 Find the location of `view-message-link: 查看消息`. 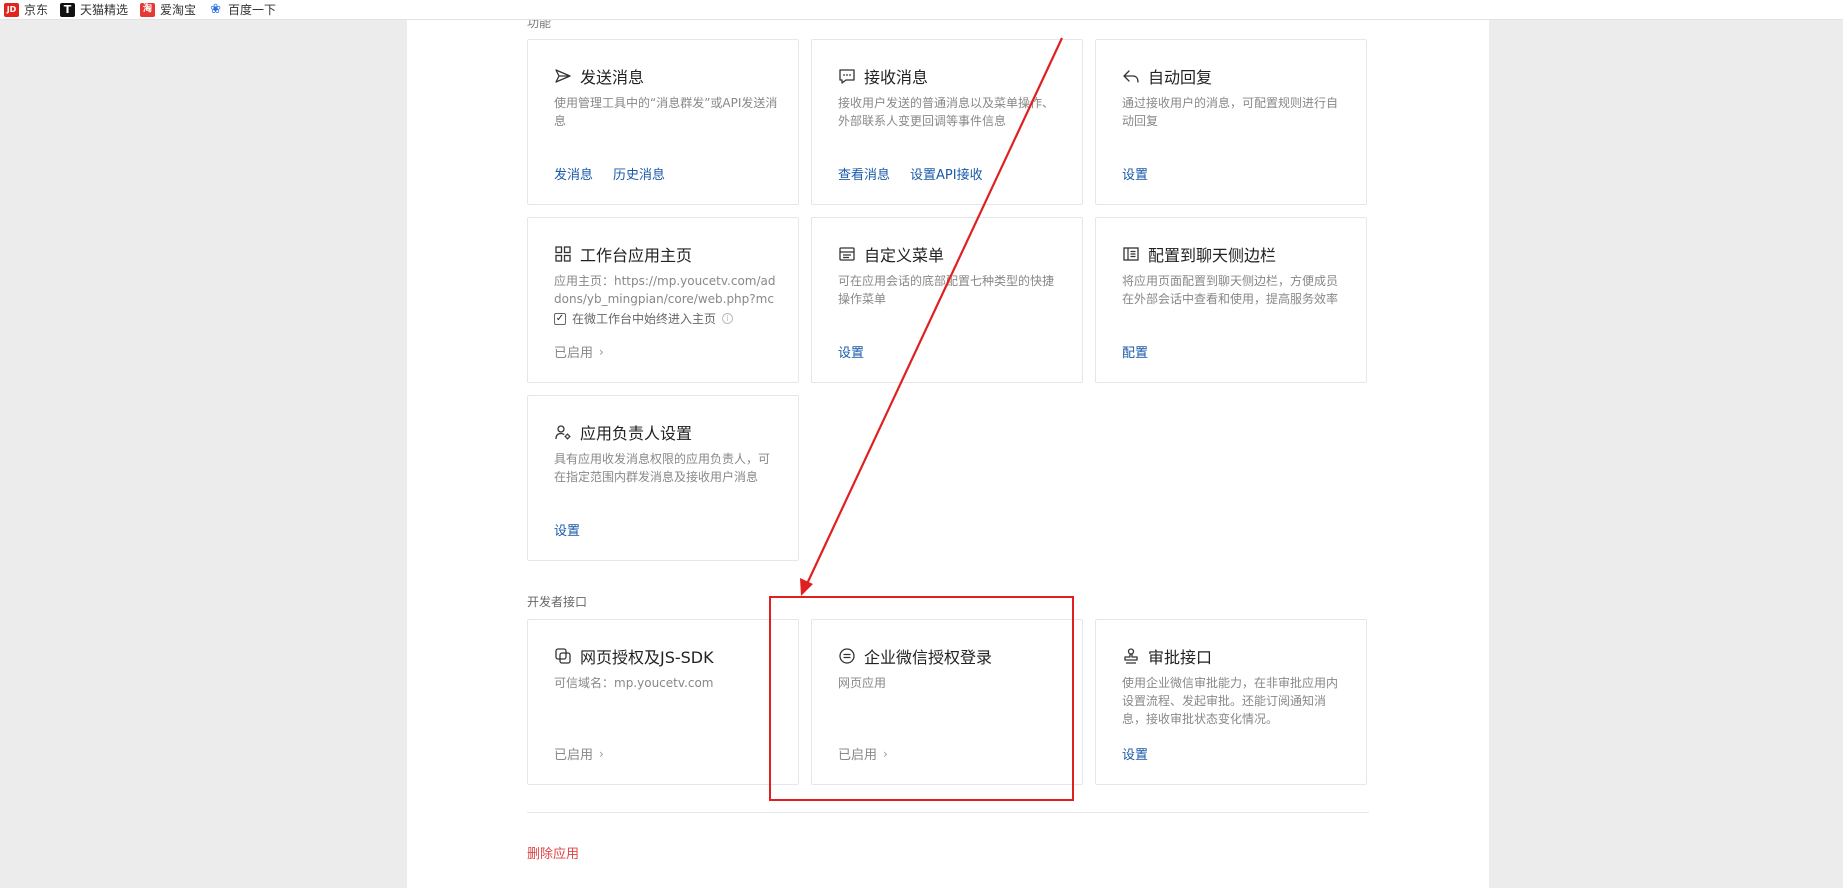

view-message-link: 查看消息 is located at coordinates (864, 173).